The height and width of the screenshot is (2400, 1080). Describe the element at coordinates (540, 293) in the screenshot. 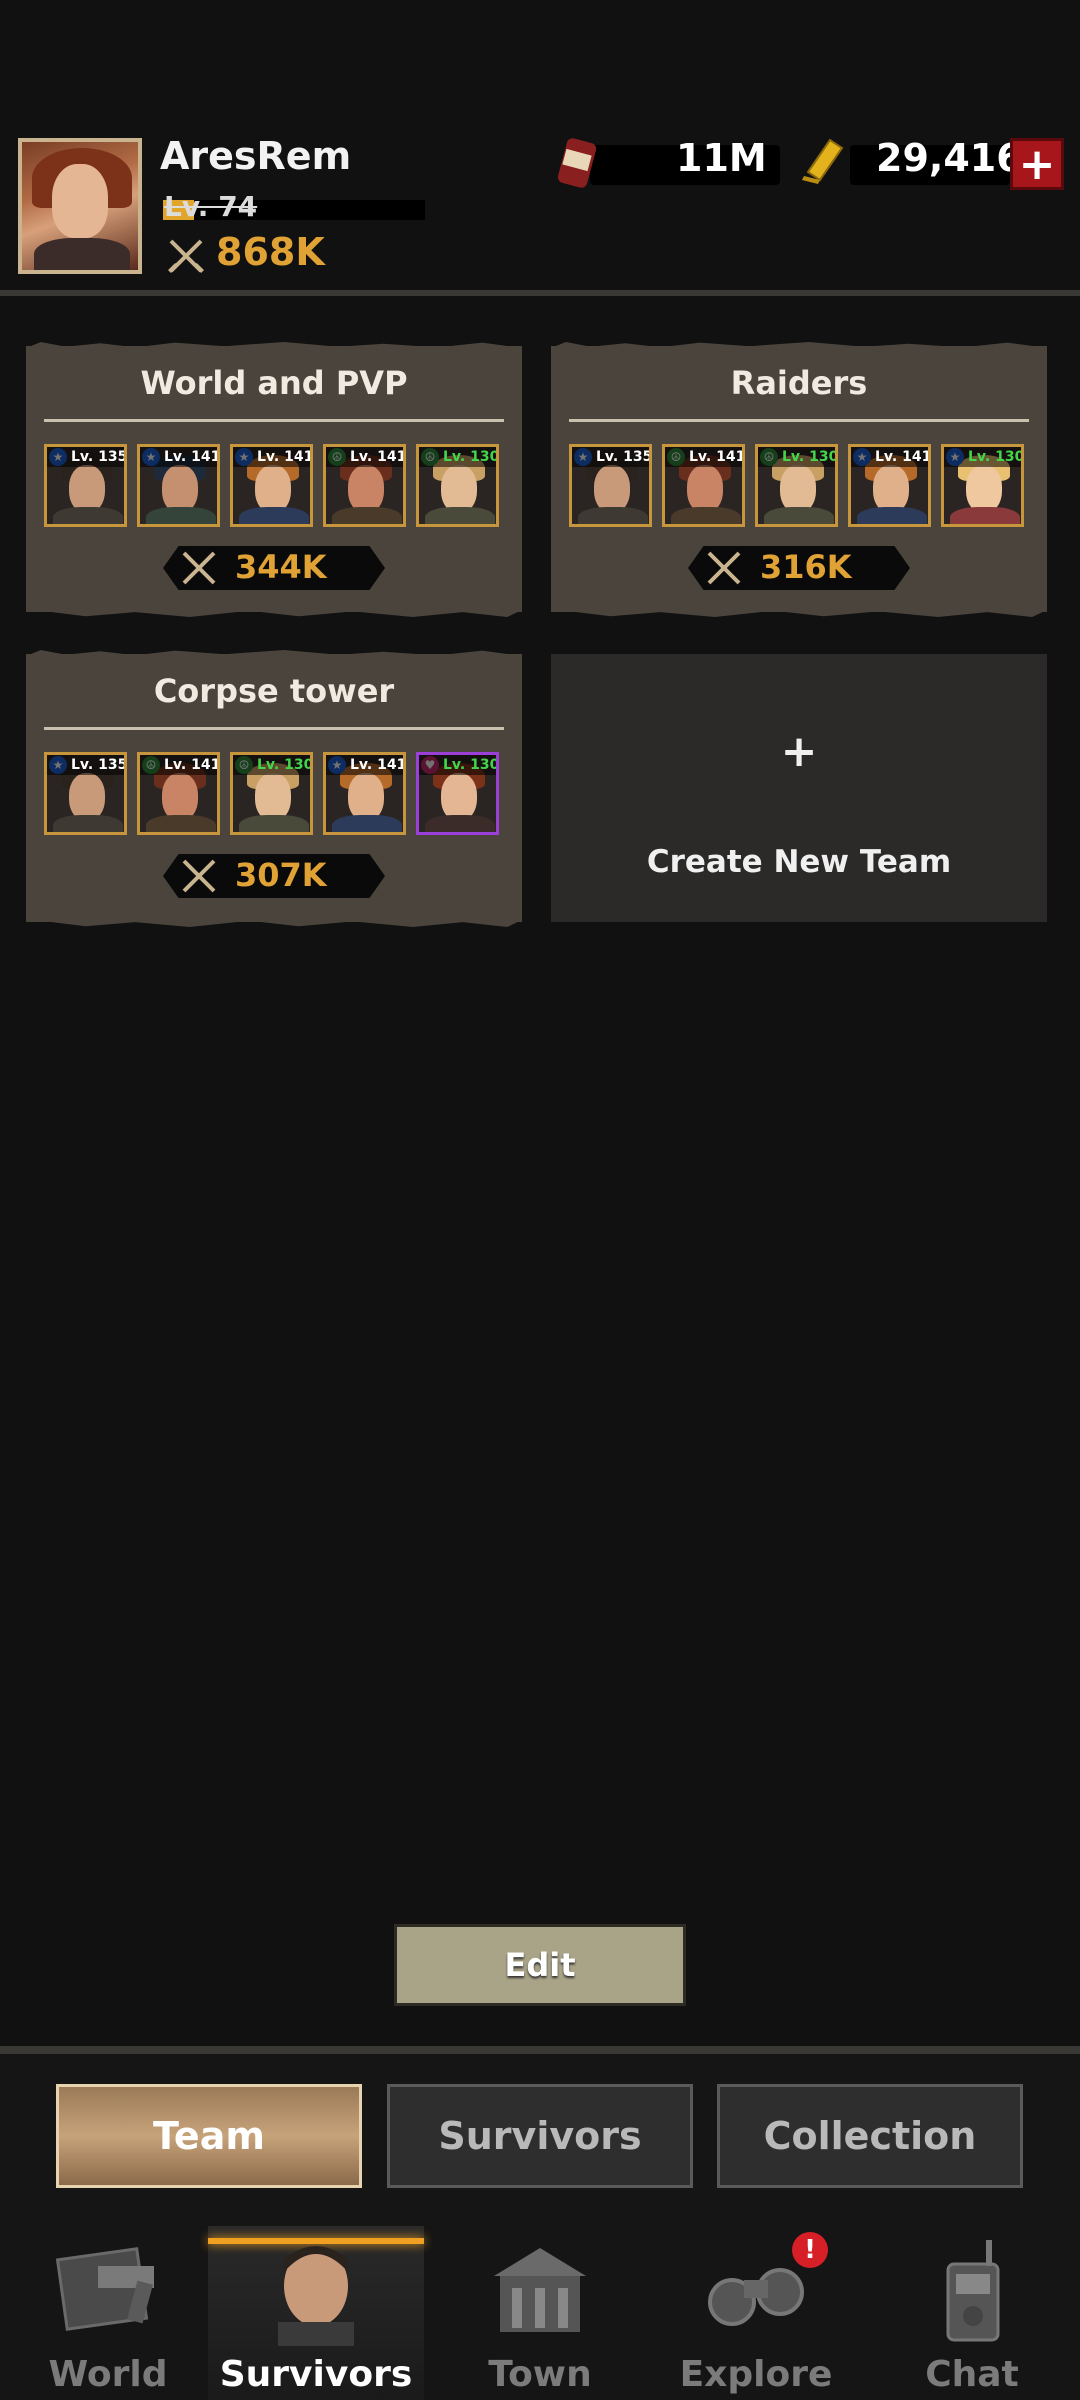

I see `header-divider` at that location.